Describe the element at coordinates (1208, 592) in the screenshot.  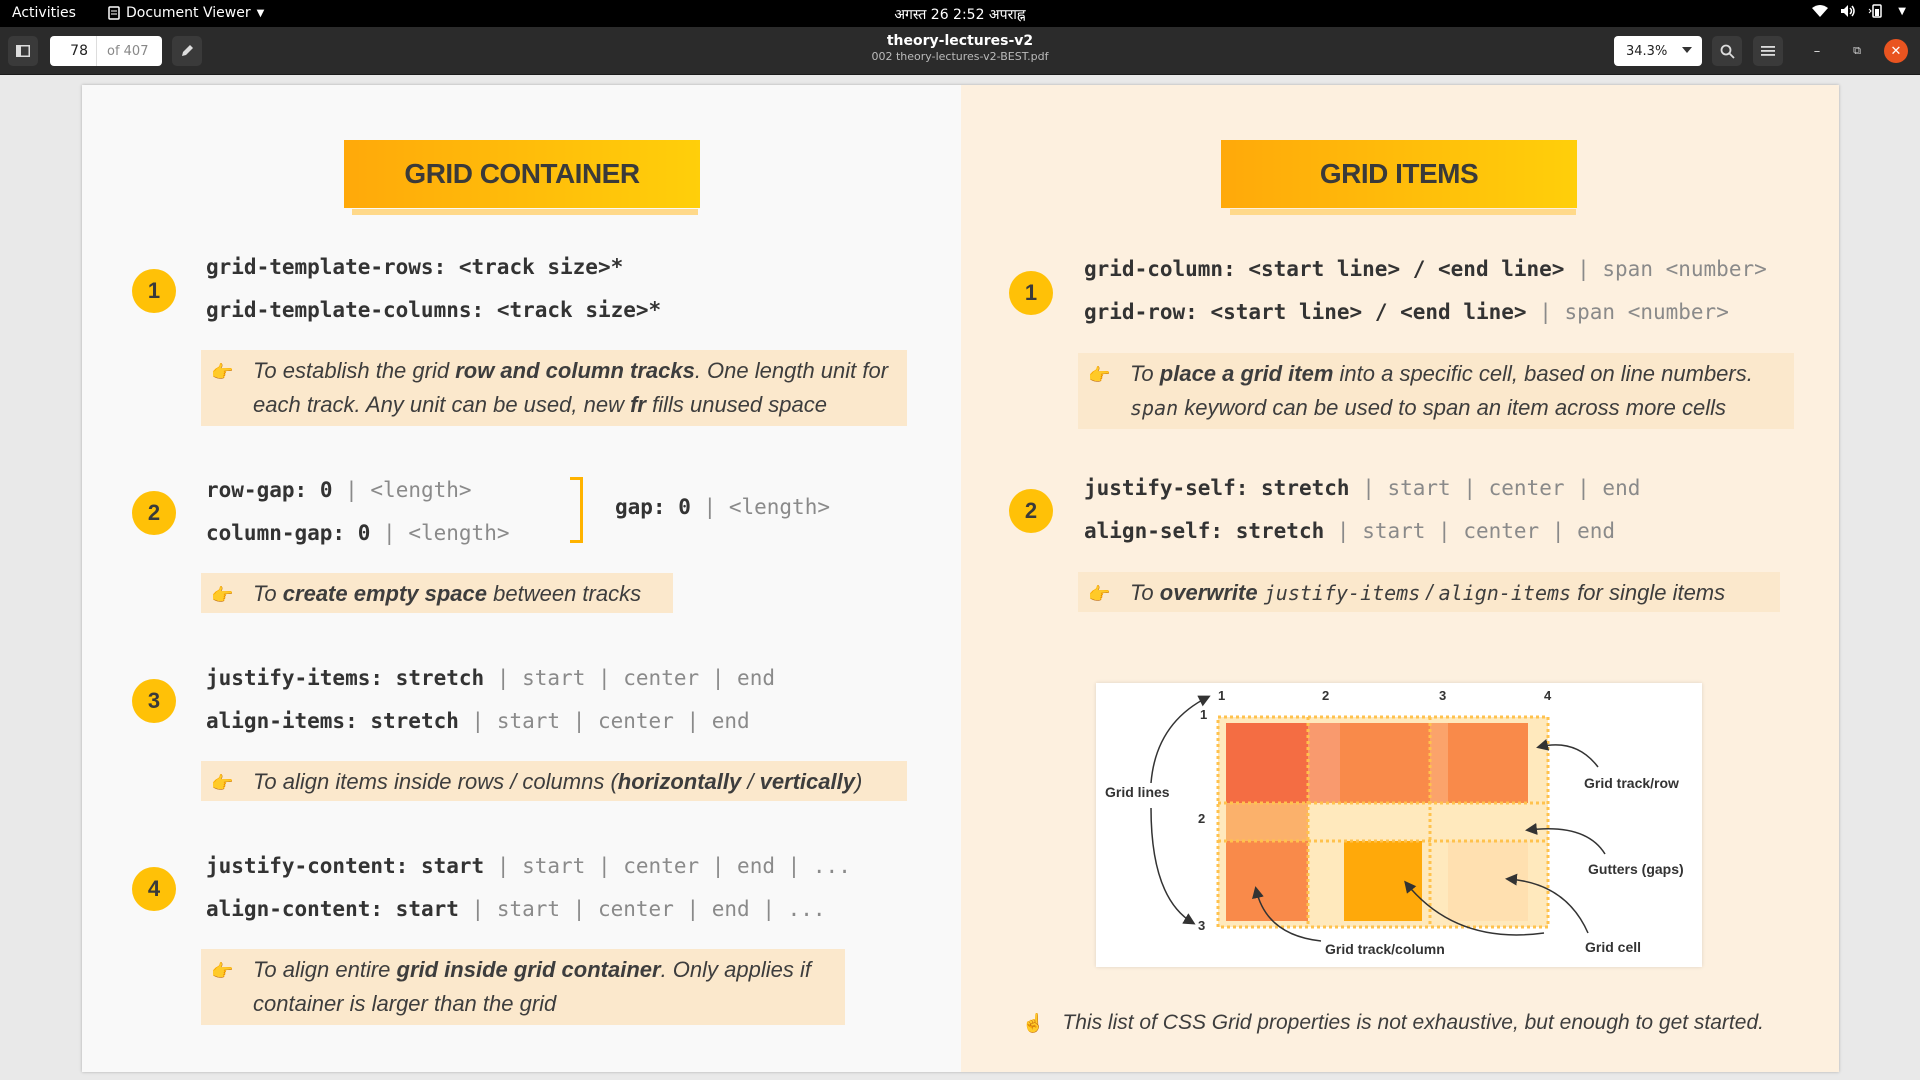
I see `note-emphasis: overwrite` at that location.